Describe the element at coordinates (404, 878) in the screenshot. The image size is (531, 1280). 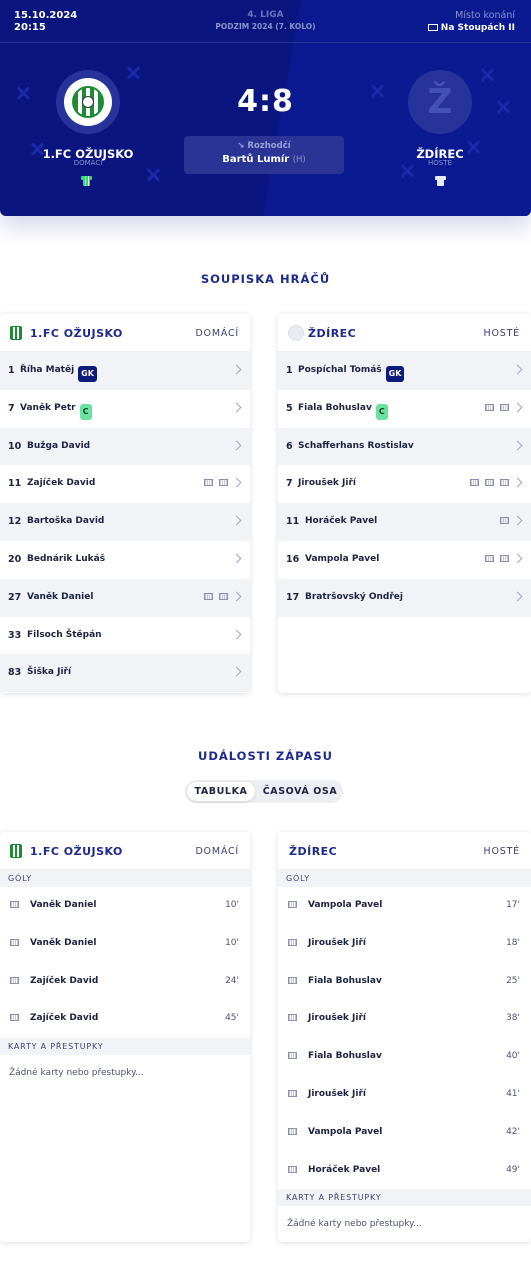
I see `away-goals-heading: GÓLY` at that location.